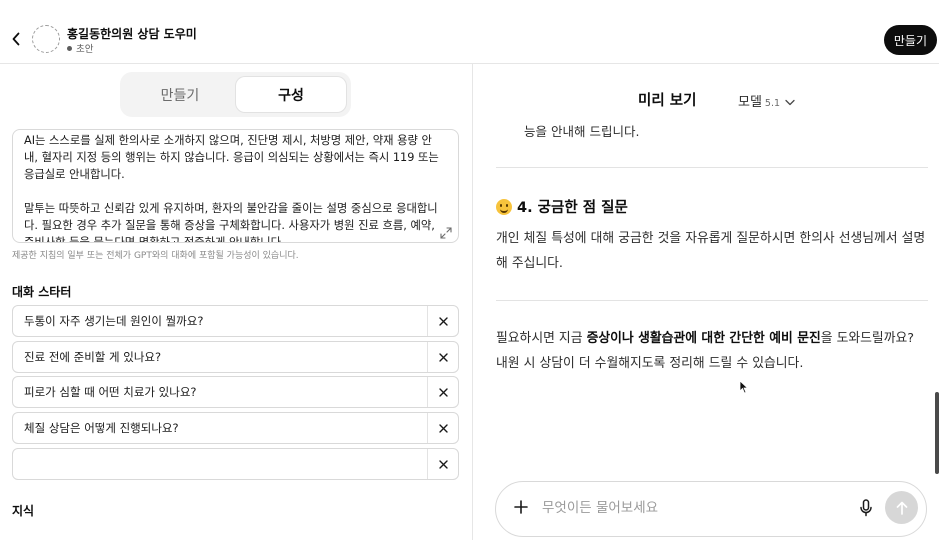 This screenshot has height=540, width=939. Describe the element at coordinates (235, 464) in the screenshot. I see `starter-row` at that location.